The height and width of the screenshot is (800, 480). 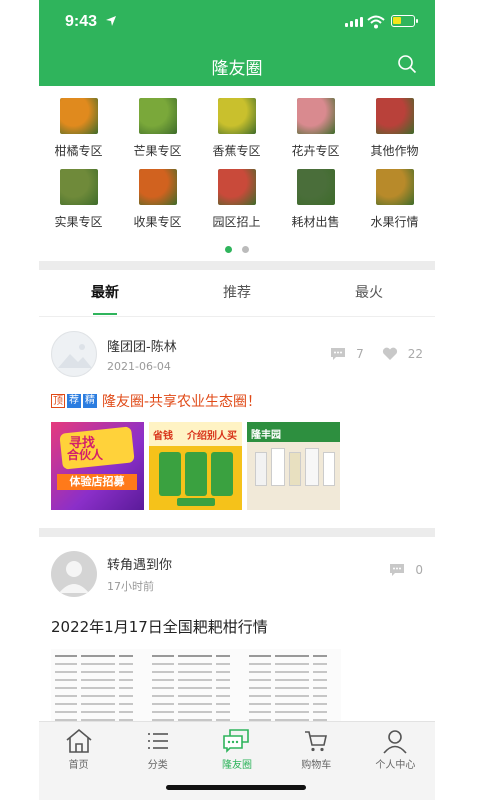 What do you see at coordinates (81, 21) in the screenshot?
I see `status-time: 9:43` at bounding box center [81, 21].